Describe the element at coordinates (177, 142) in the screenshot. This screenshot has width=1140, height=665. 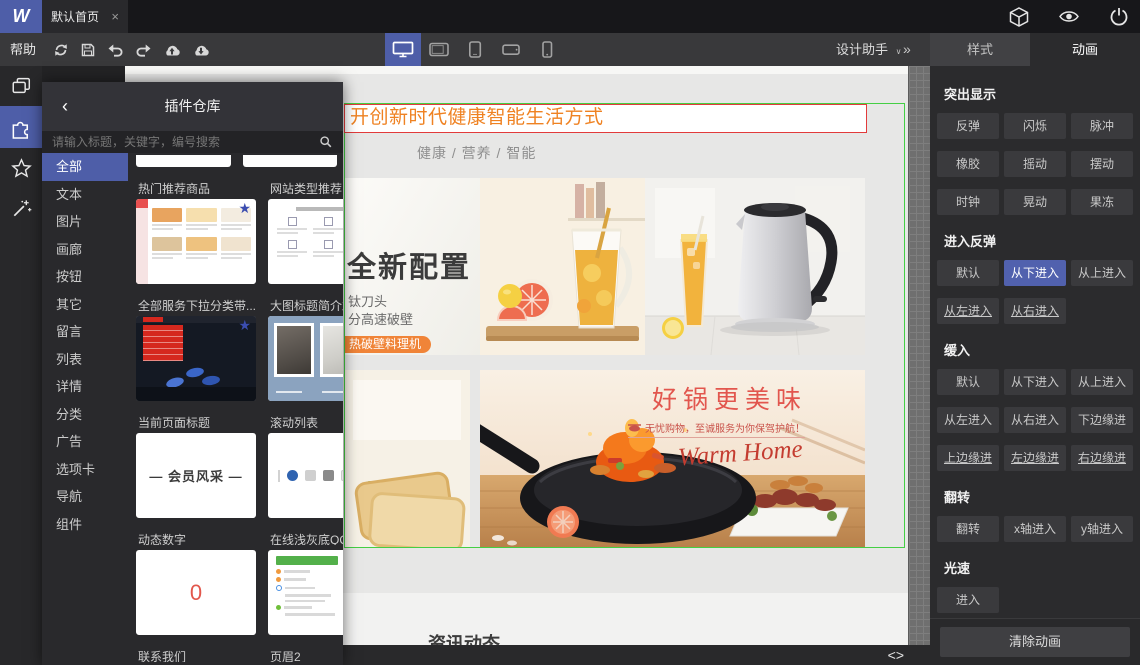
I see `search-input` at that location.